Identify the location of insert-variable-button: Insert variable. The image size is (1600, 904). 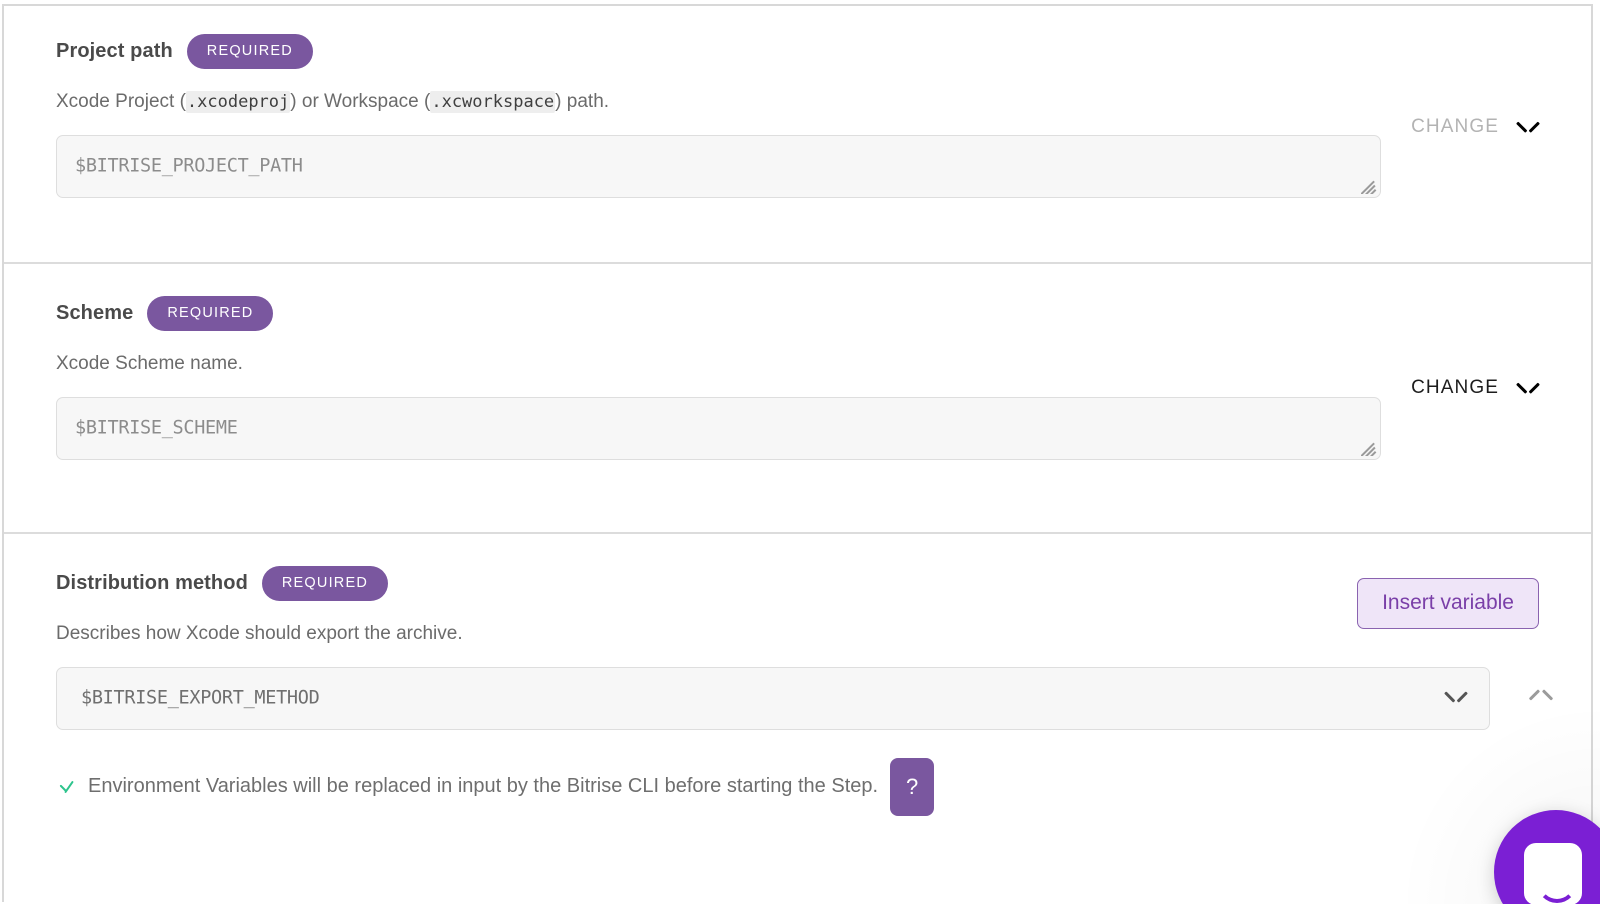
(1448, 603).